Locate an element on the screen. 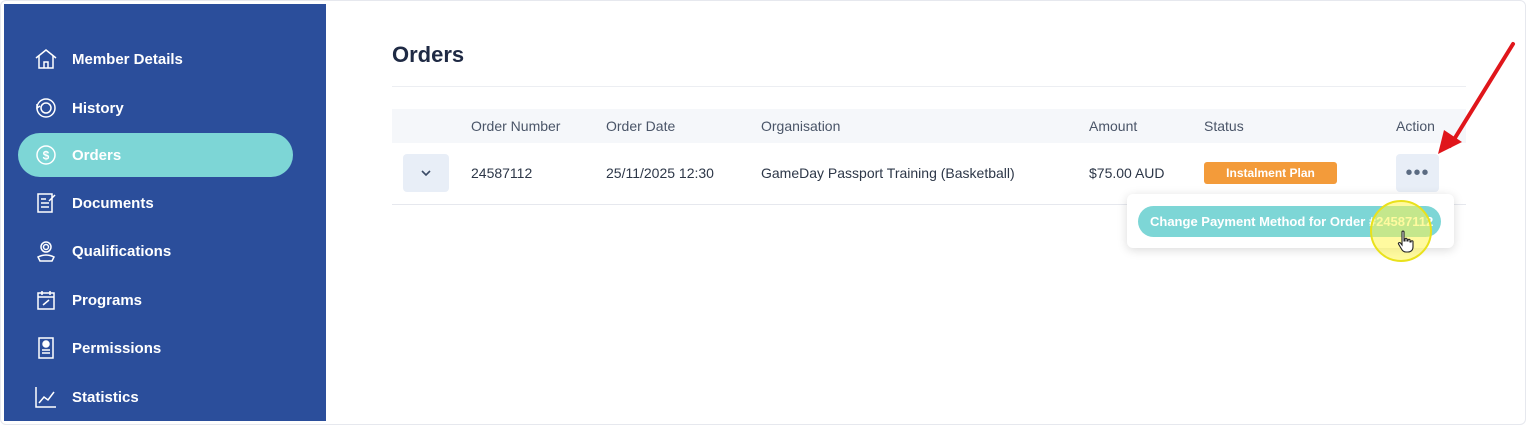 The image size is (1526, 425). sidebar-item-member-details: Member Details is located at coordinates (155, 59).